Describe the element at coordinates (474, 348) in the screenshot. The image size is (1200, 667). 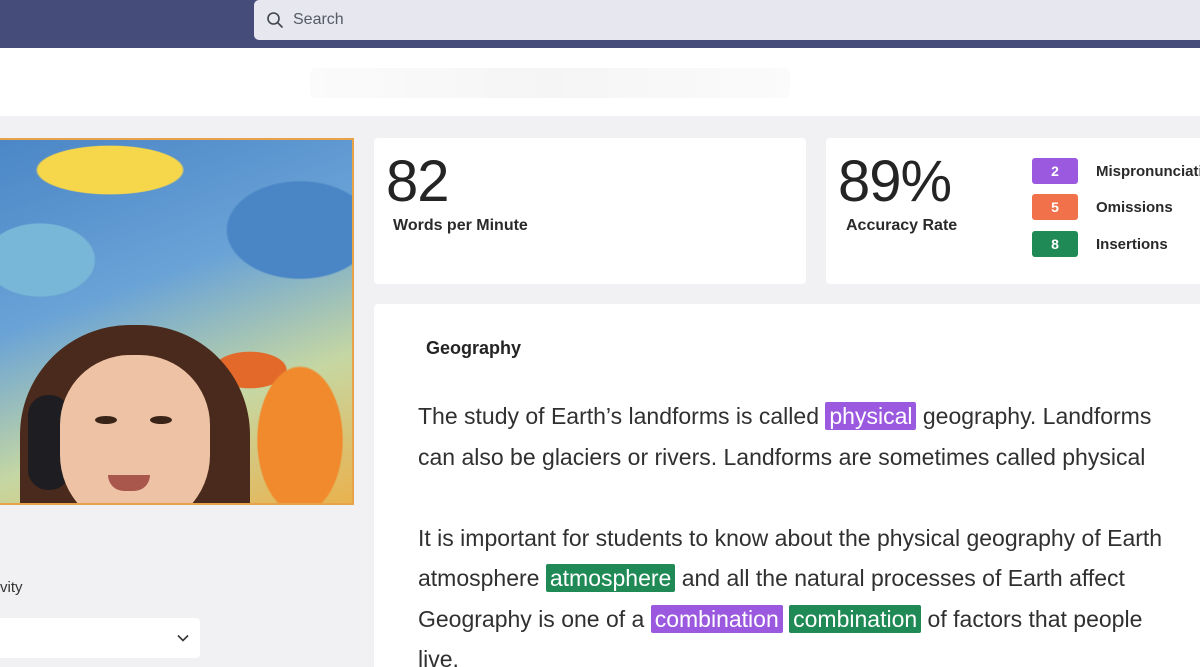
I see `passage-title: Geography` at that location.